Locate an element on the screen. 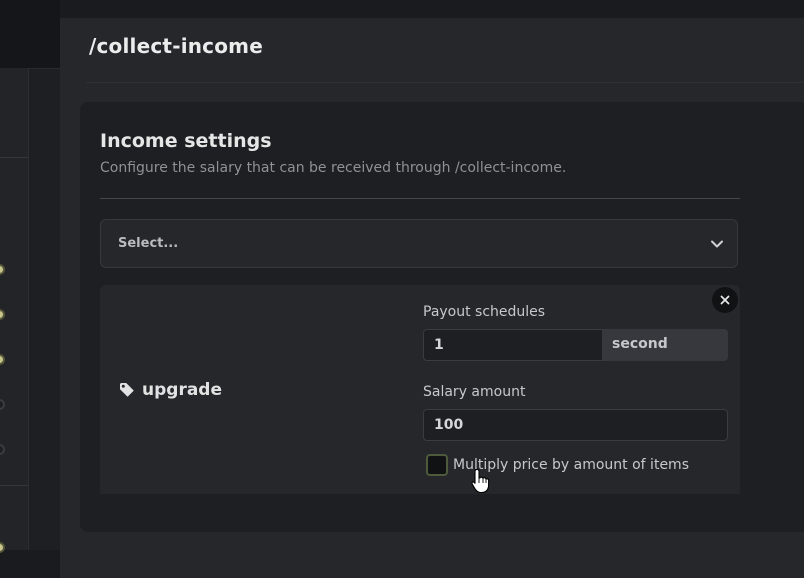  payout-schedules-input: 1 is located at coordinates (513, 345).